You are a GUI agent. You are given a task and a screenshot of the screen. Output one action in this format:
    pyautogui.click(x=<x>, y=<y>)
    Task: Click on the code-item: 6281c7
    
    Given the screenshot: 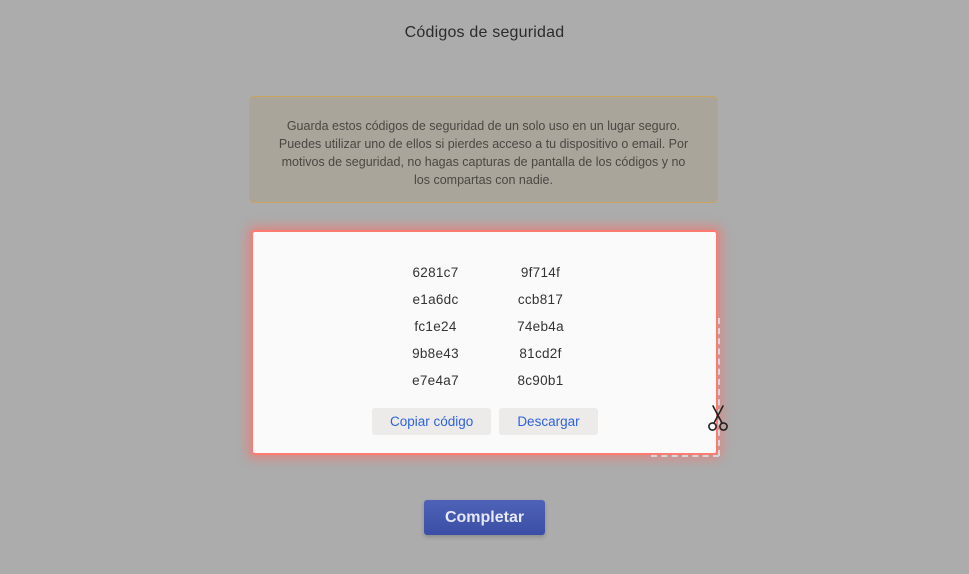 What is the action you would take?
    pyautogui.click(x=435, y=272)
    